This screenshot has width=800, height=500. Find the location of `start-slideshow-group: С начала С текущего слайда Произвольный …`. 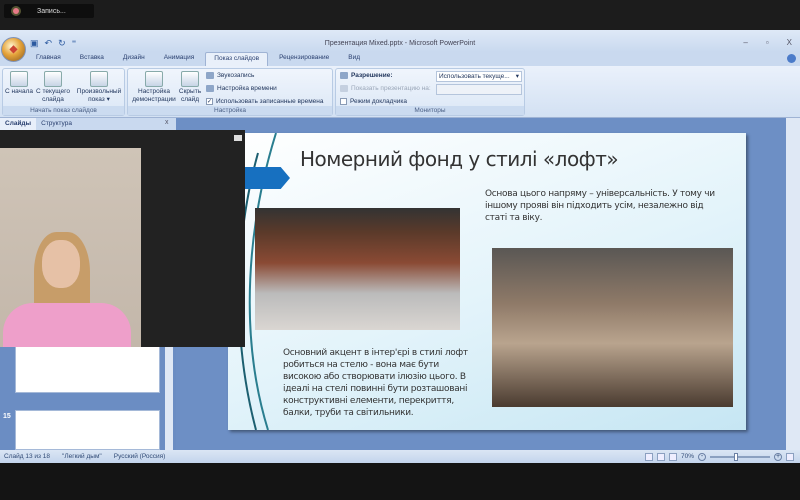

start-slideshow-group: С начала С текущего слайда Произвольный … is located at coordinates (63, 92).